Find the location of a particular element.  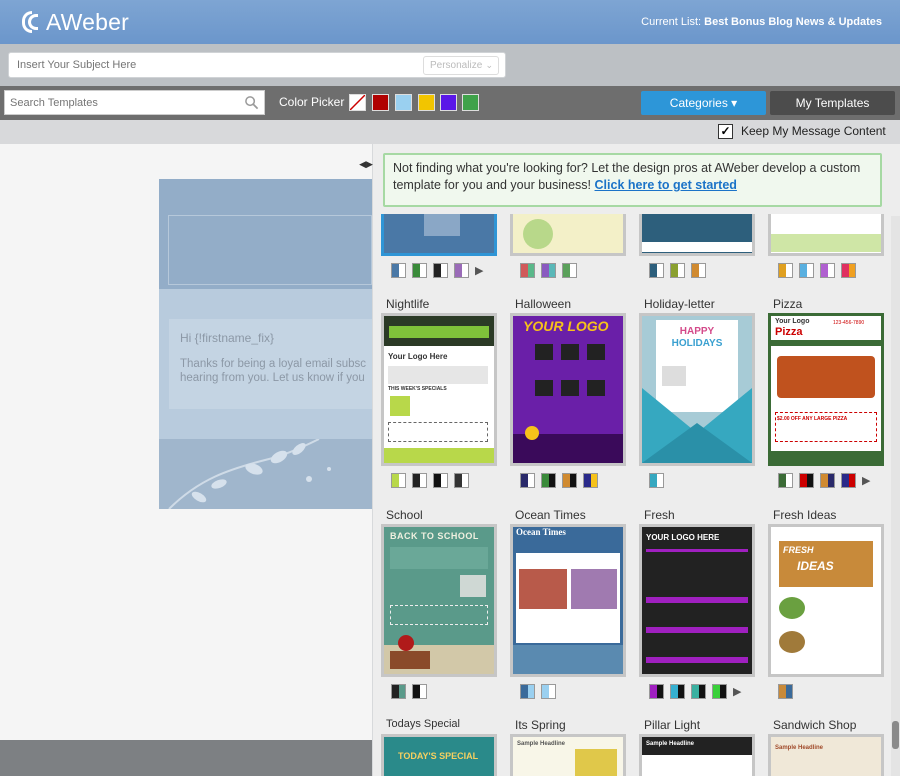

template-thumb-school: BACK TO SCHOOL is located at coordinates (439, 600).